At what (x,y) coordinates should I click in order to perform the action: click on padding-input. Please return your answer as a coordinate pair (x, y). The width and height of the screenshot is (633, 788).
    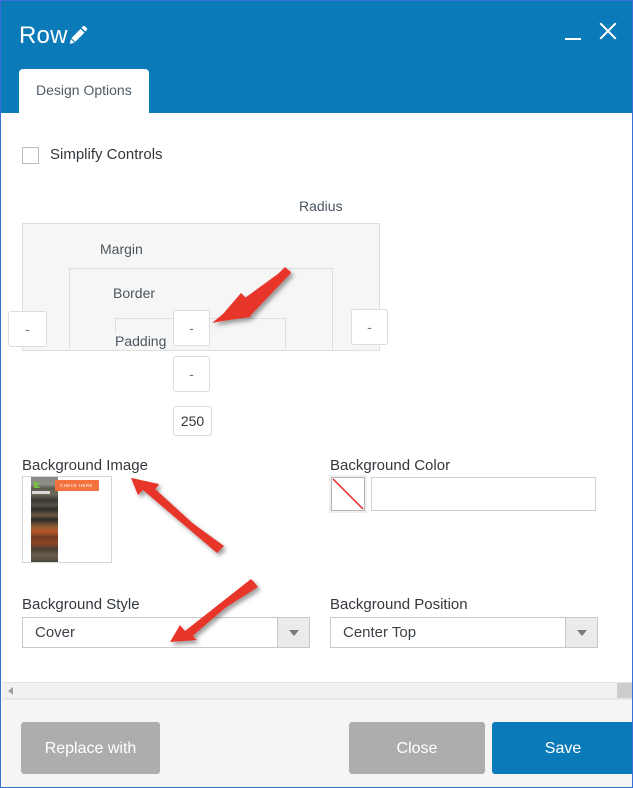
    Looking at the image, I should click on (192, 421).